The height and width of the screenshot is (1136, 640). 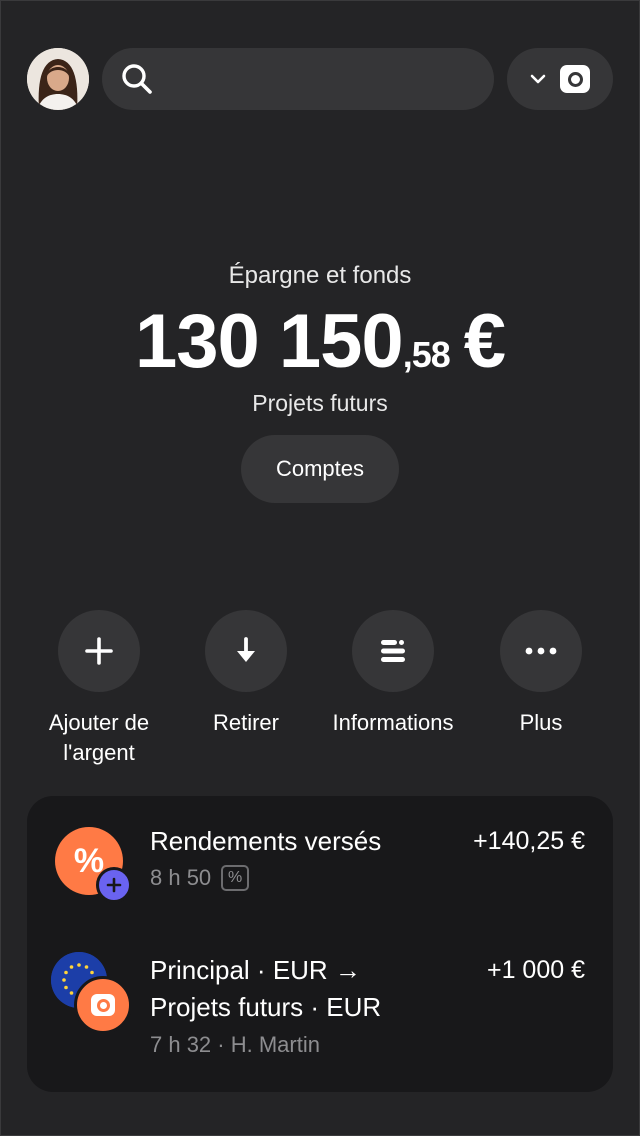 I want to click on information-button, so click(x=393, y=651).